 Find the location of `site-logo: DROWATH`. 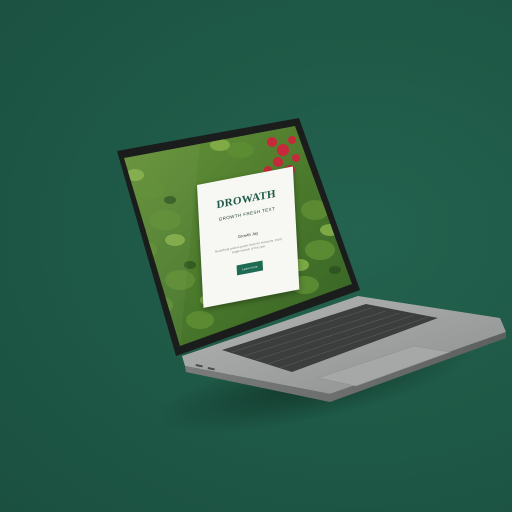

site-logo: DROWATH is located at coordinates (246, 199).